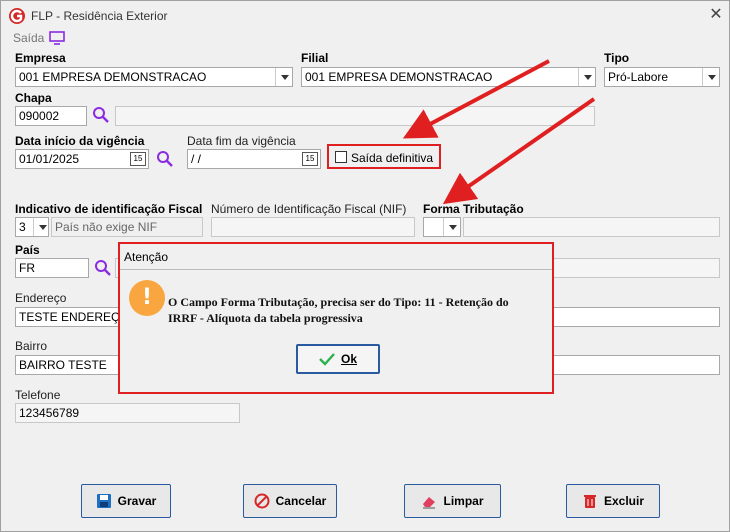 The height and width of the screenshot is (532, 730). I want to click on saida-definitiva-checkbox, so click(341, 157).